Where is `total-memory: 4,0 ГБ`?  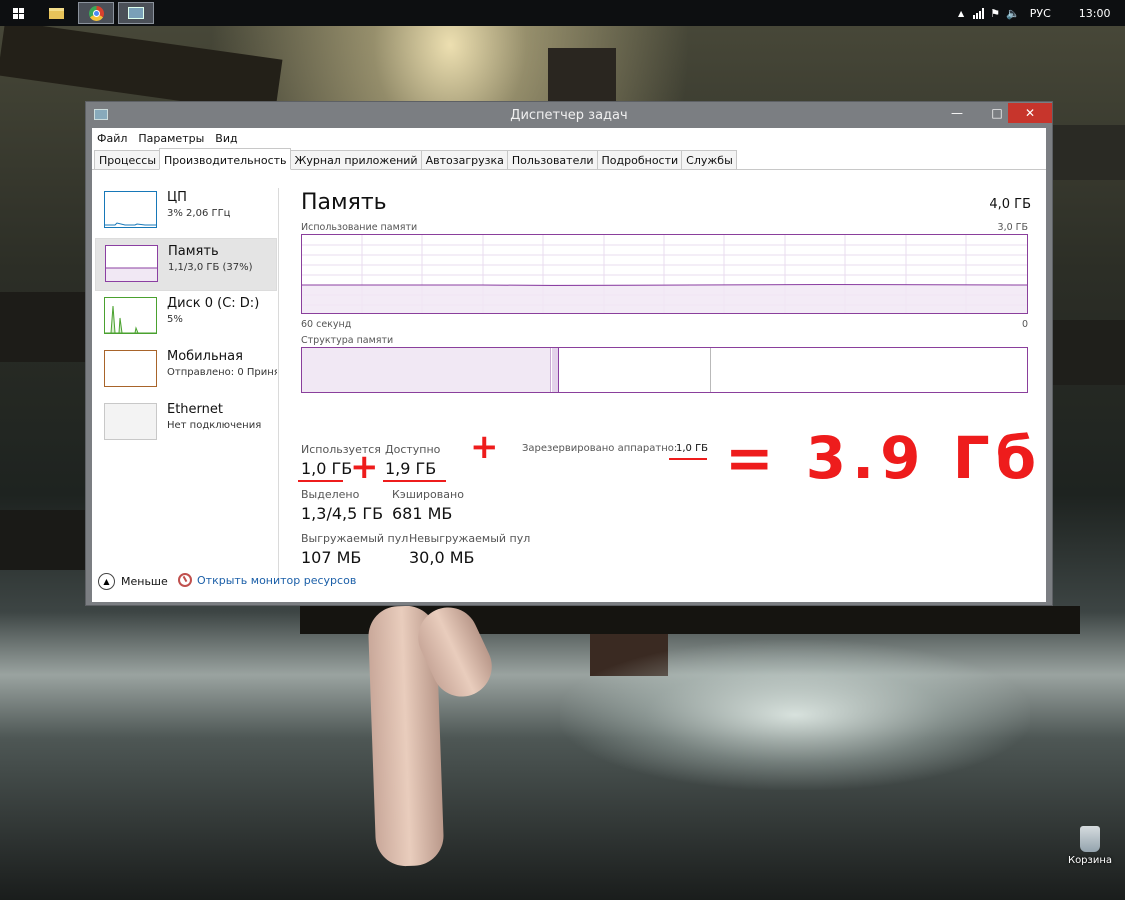 total-memory: 4,0 ГБ is located at coordinates (1010, 204).